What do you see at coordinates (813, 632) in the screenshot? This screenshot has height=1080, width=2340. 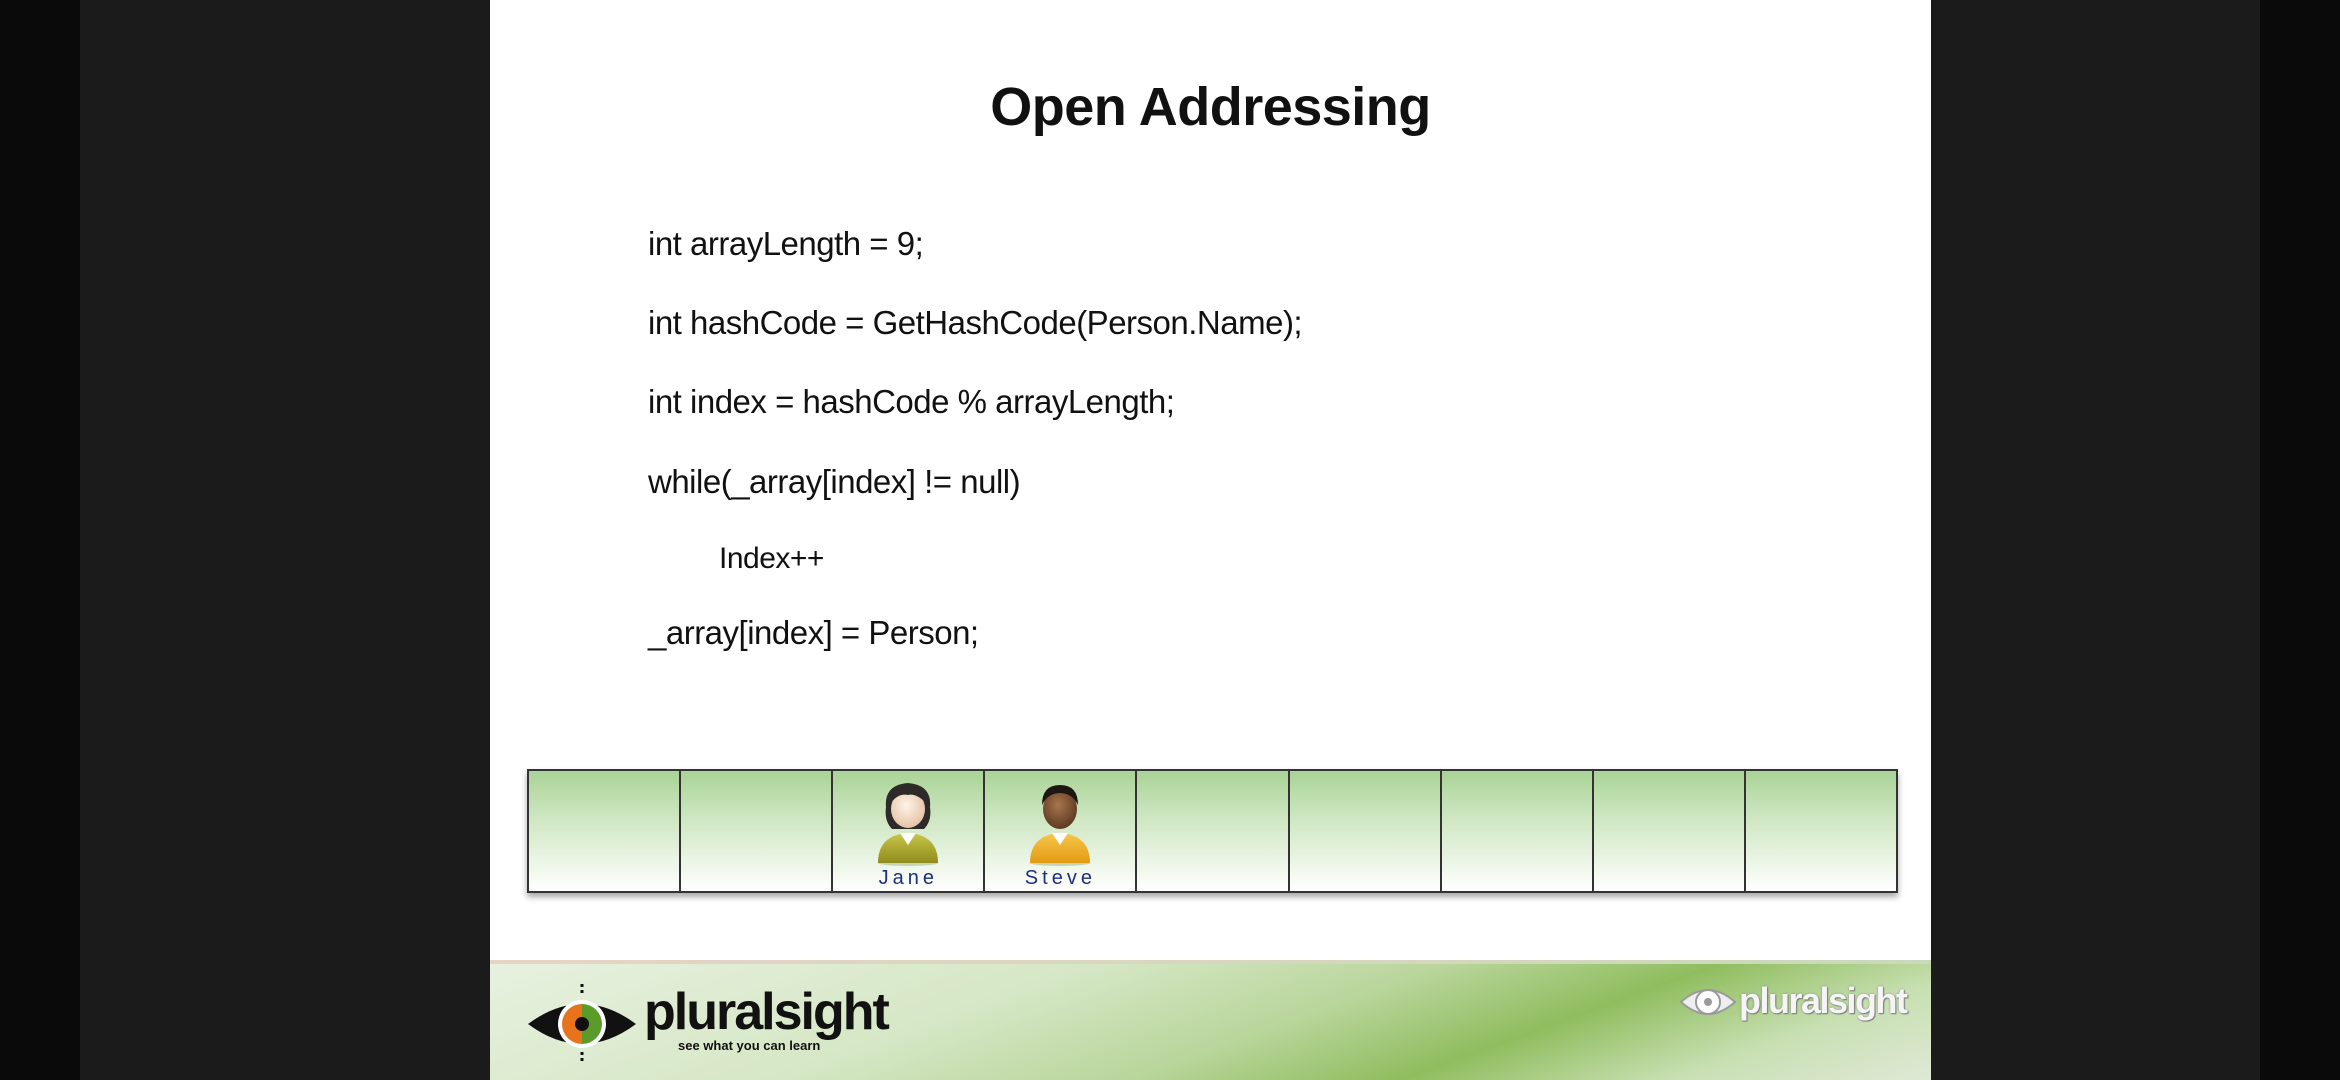 I see `code-line-assign: _array[index] = Person;` at bounding box center [813, 632].